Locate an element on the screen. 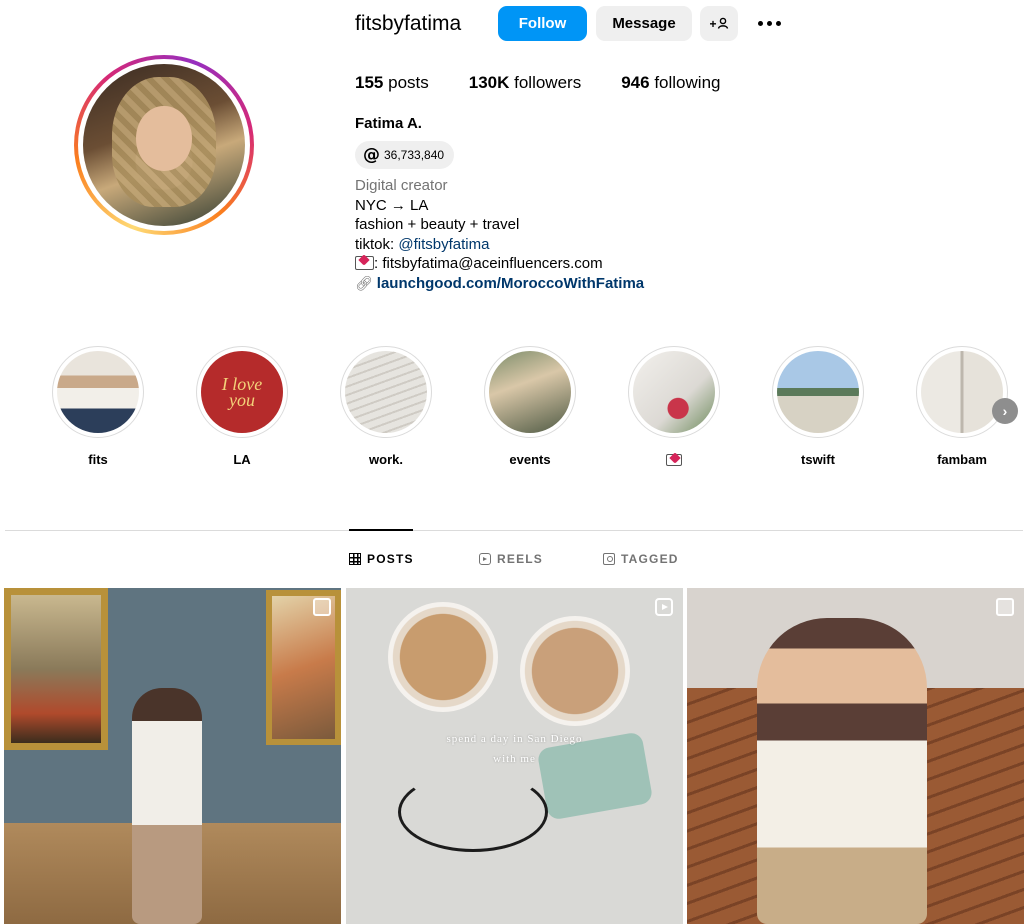 This screenshot has width=1027, height=924. reel-caption: with me is located at coordinates (514, 759).